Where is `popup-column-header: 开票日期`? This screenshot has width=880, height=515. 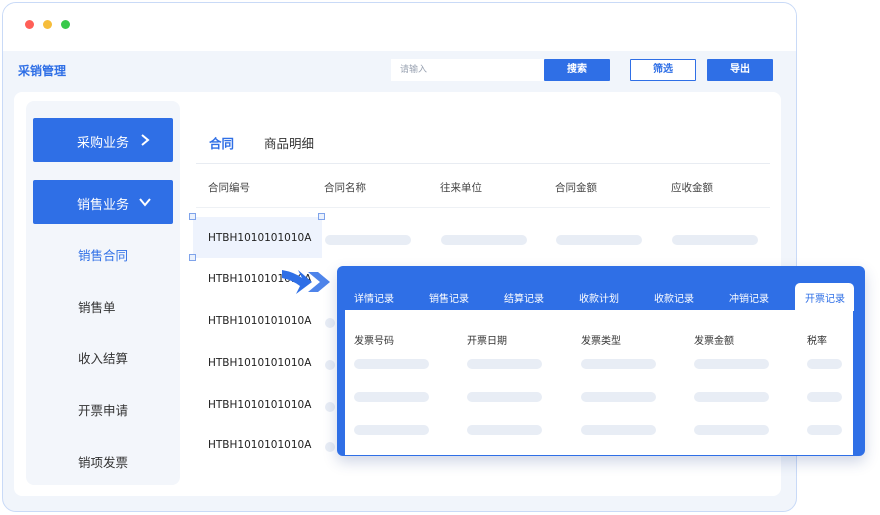 popup-column-header: 开票日期 is located at coordinates (487, 341).